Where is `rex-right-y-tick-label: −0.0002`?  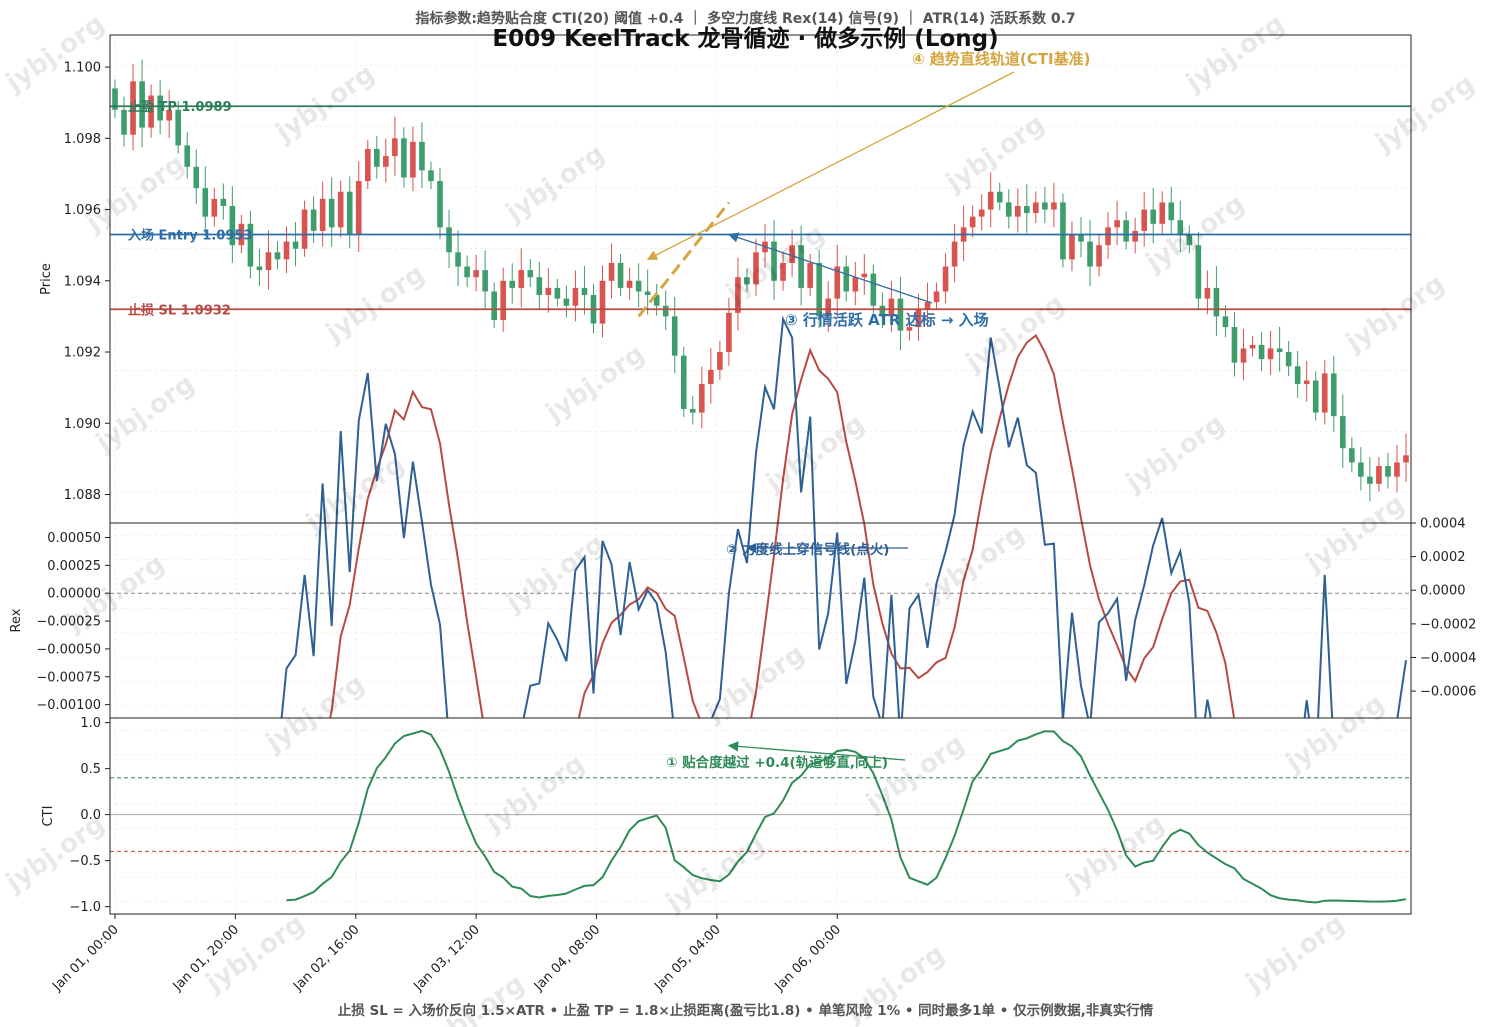 rex-right-y-tick-label: −0.0002 is located at coordinates (1448, 624).